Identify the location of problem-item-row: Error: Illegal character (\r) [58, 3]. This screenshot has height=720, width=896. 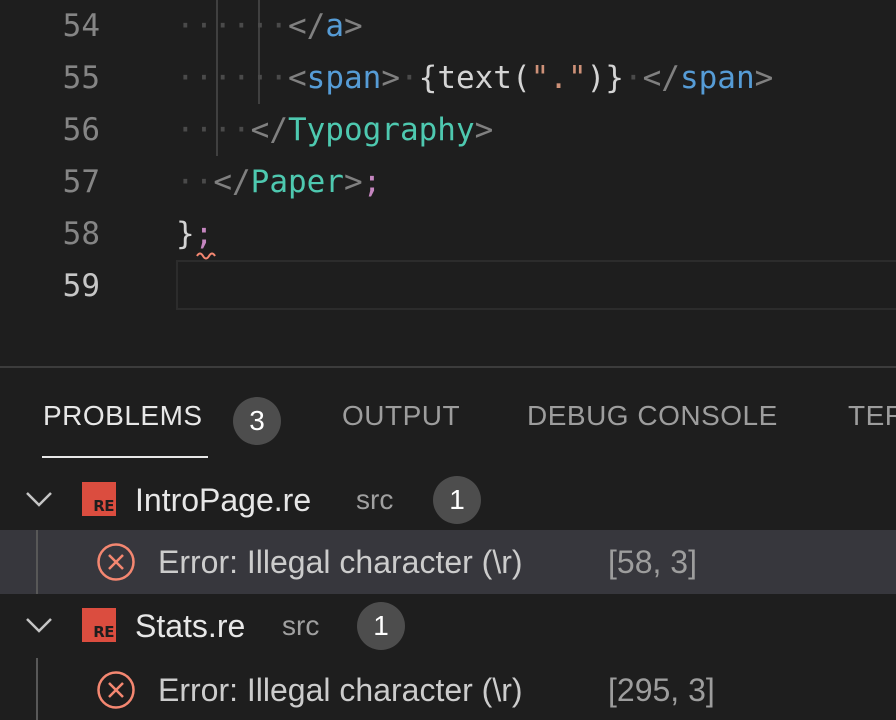
(448, 562).